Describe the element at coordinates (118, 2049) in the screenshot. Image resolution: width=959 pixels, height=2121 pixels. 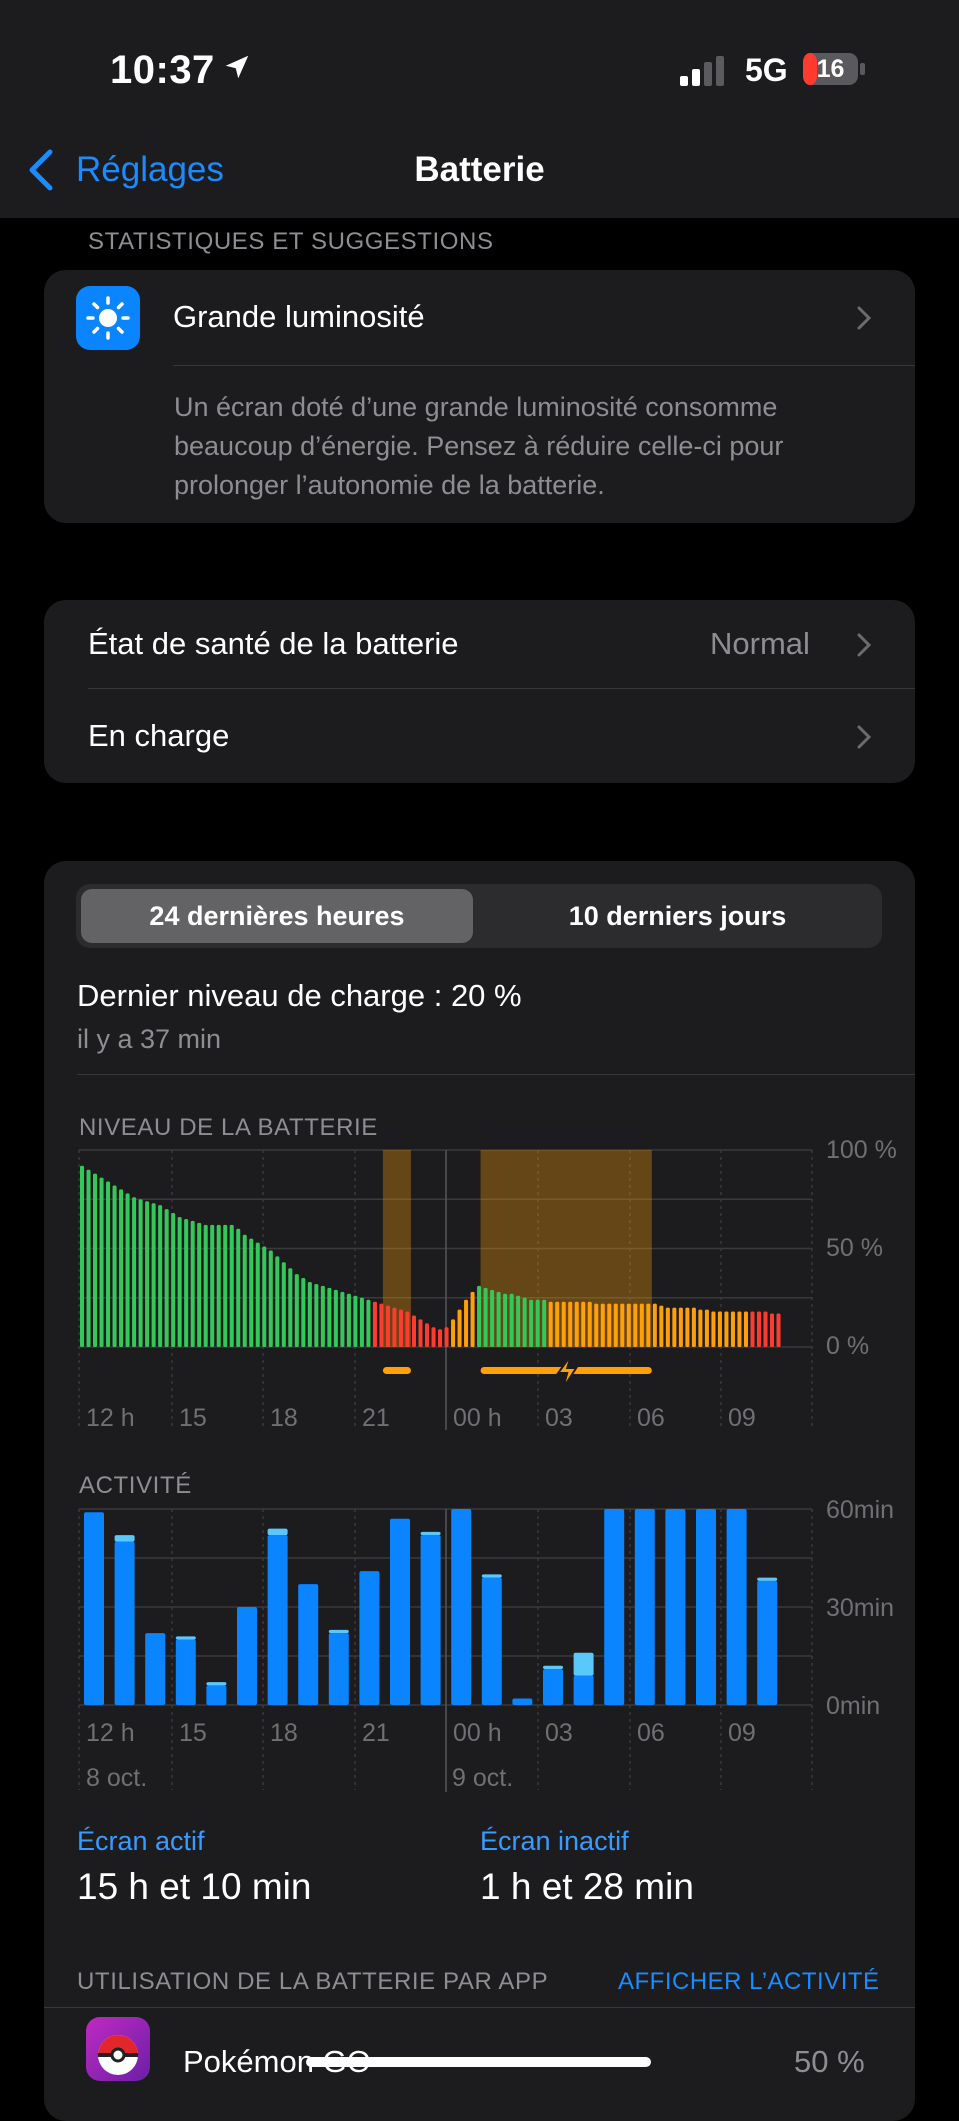
I see `pokemon-go-app-icon` at that location.